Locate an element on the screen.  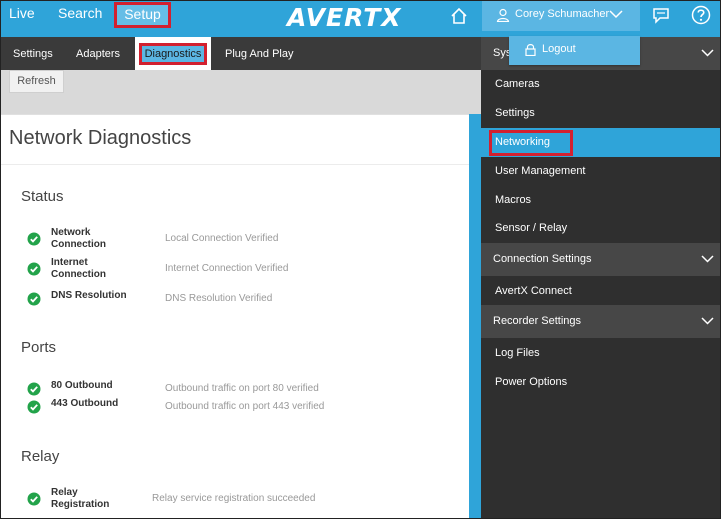
content-scroll-track is located at coordinates (475, 316).